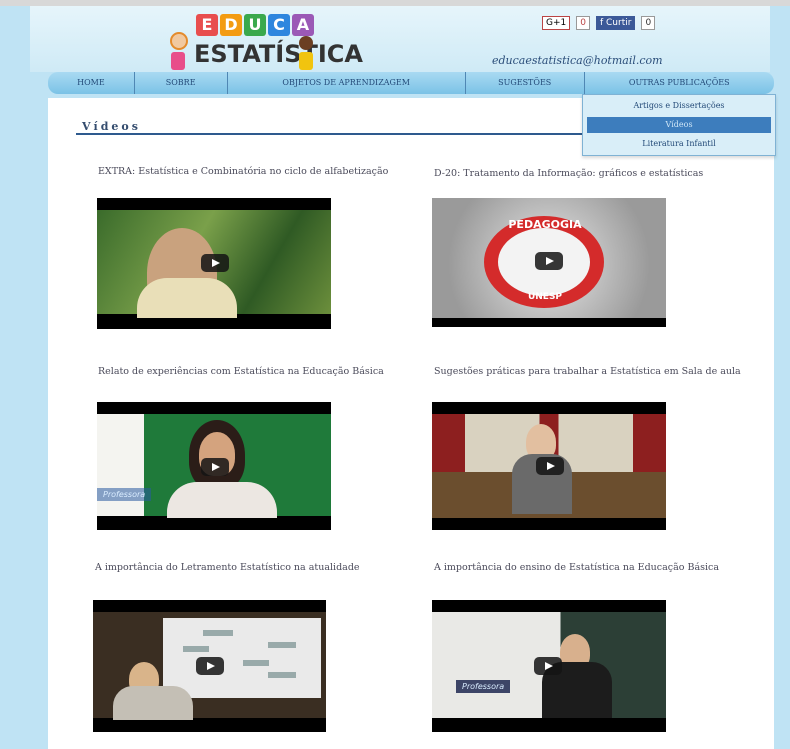  I want to click on logo-estatistica: ESTATÍSTICA, so click(278, 54).